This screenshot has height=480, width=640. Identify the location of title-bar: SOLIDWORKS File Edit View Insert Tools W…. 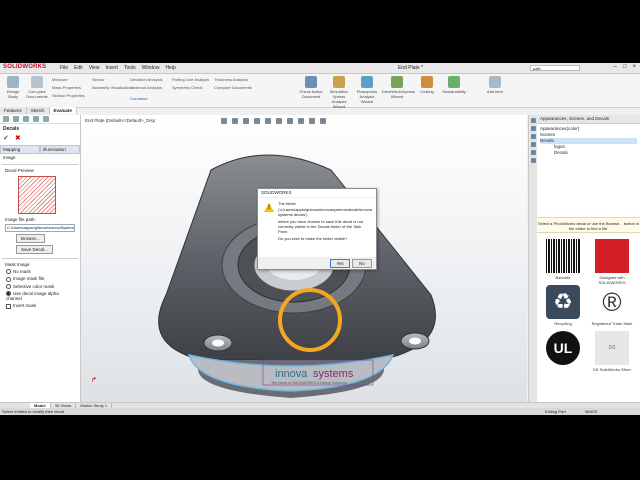
(320, 68).